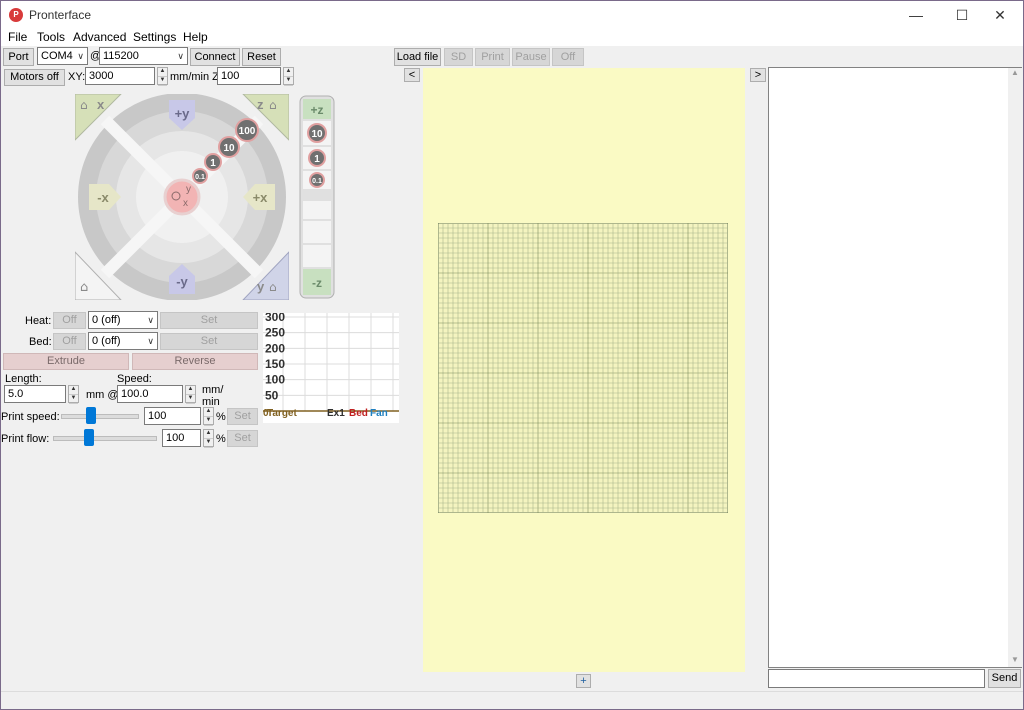  I want to click on print-flow-pct: %, so click(221, 439).